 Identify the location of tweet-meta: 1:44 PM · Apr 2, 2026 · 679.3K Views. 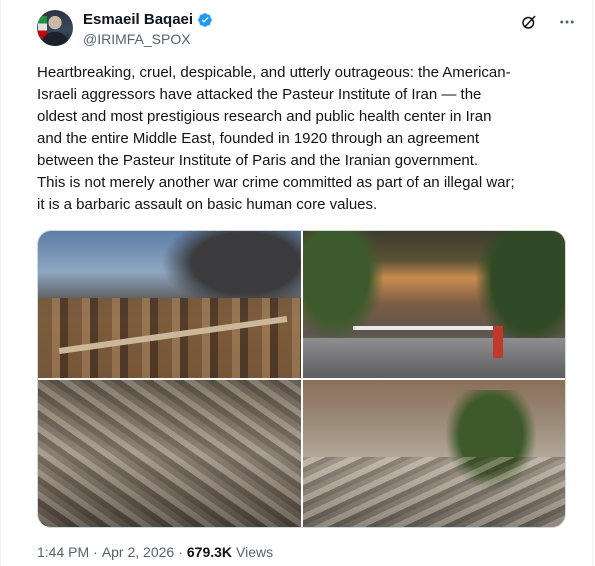
(155, 552).